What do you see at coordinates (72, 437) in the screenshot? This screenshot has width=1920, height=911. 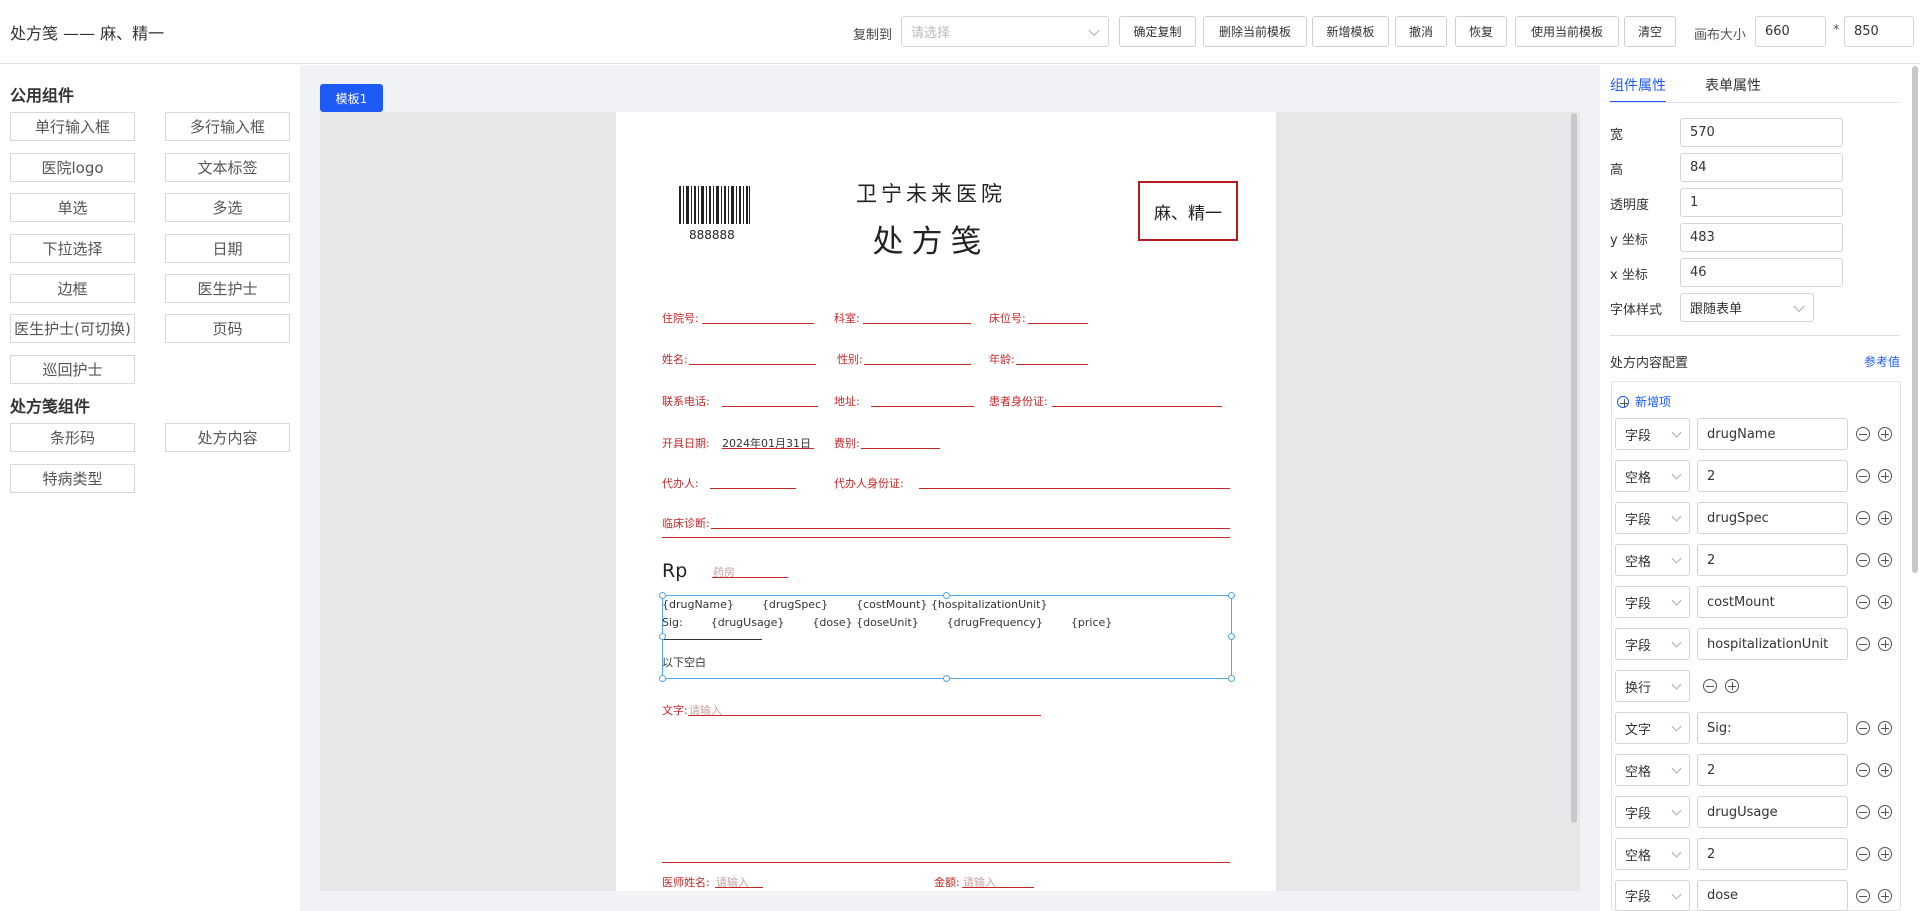 I see `component-item: 条形码` at bounding box center [72, 437].